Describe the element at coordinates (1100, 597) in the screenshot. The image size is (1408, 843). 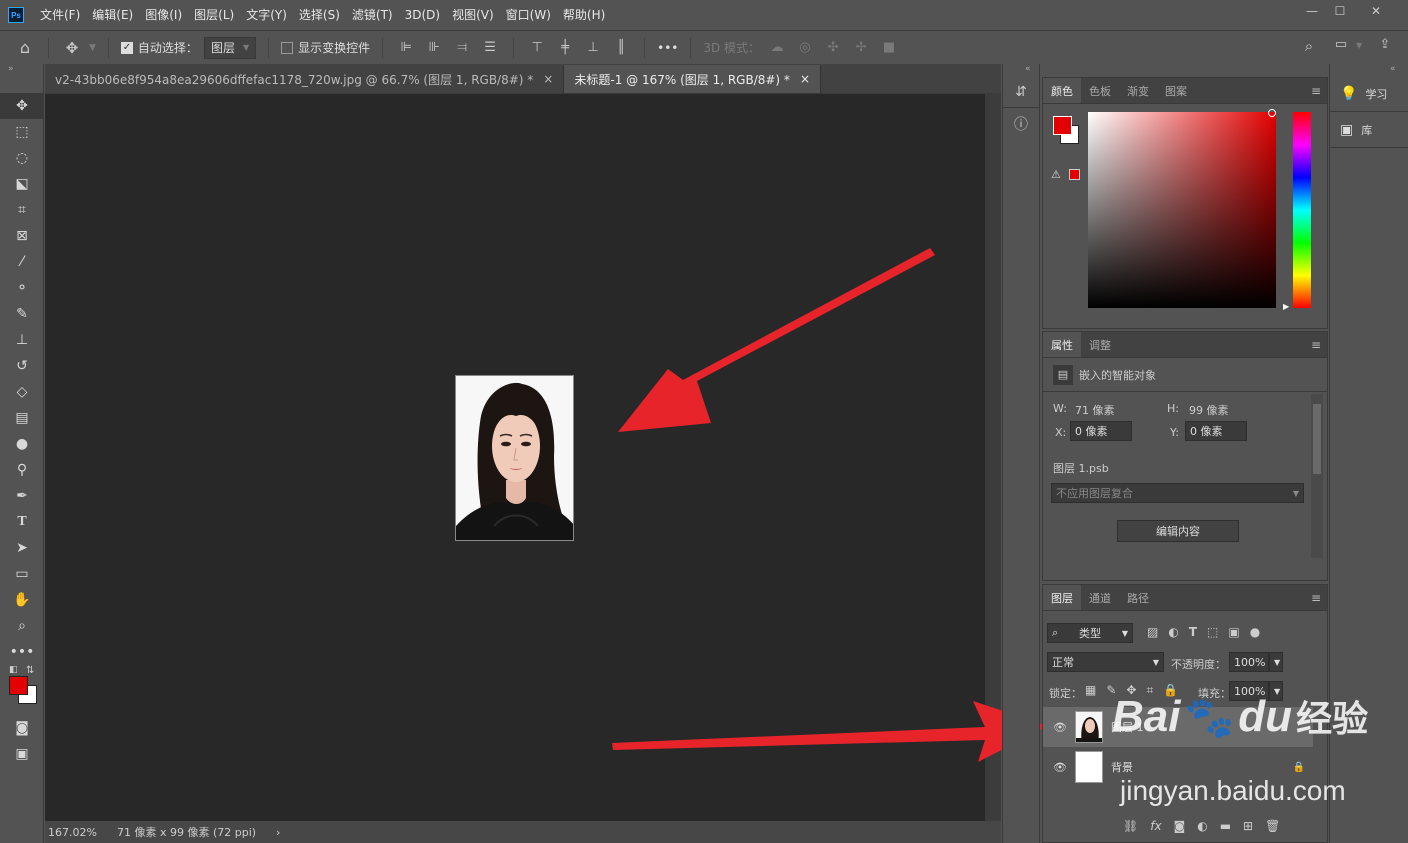
I see `tab-channels: 通道` at that location.